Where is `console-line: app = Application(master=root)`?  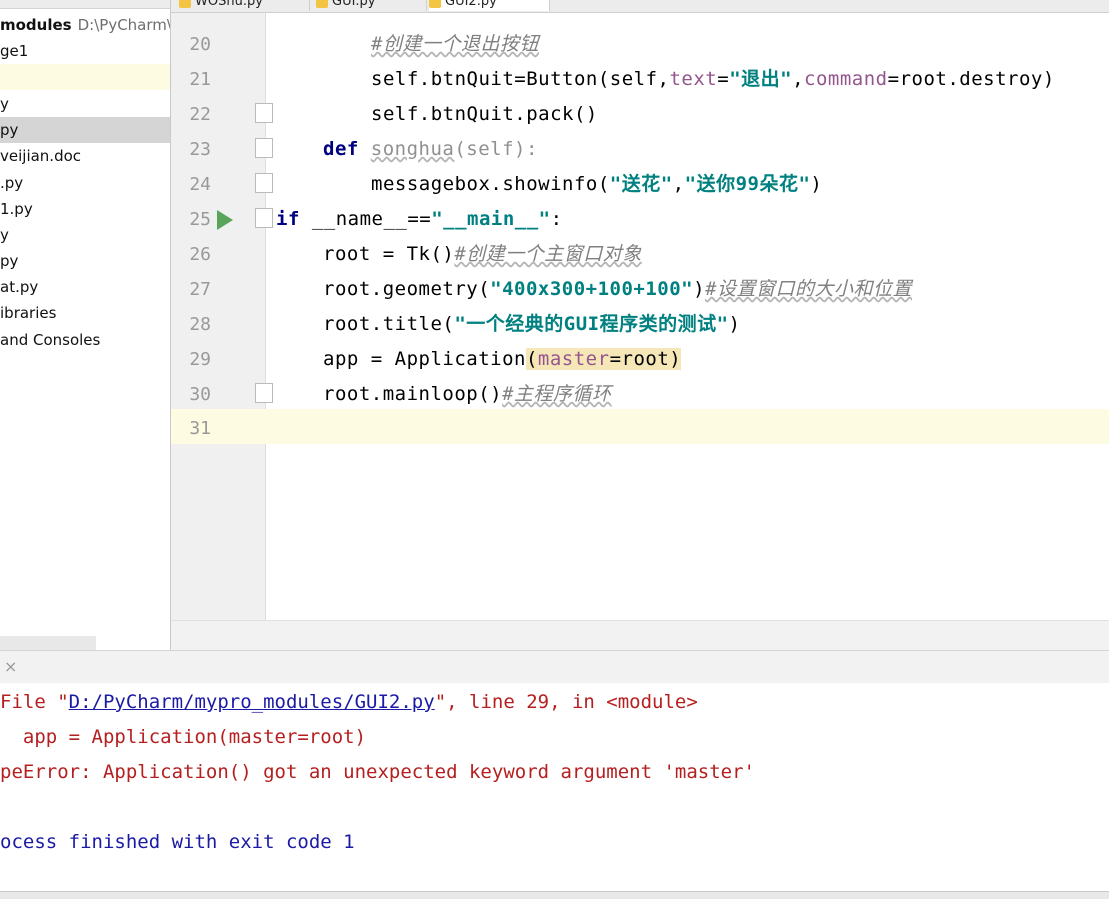 console-line: app = Application(master=root) is located at coordinates (183, 737).